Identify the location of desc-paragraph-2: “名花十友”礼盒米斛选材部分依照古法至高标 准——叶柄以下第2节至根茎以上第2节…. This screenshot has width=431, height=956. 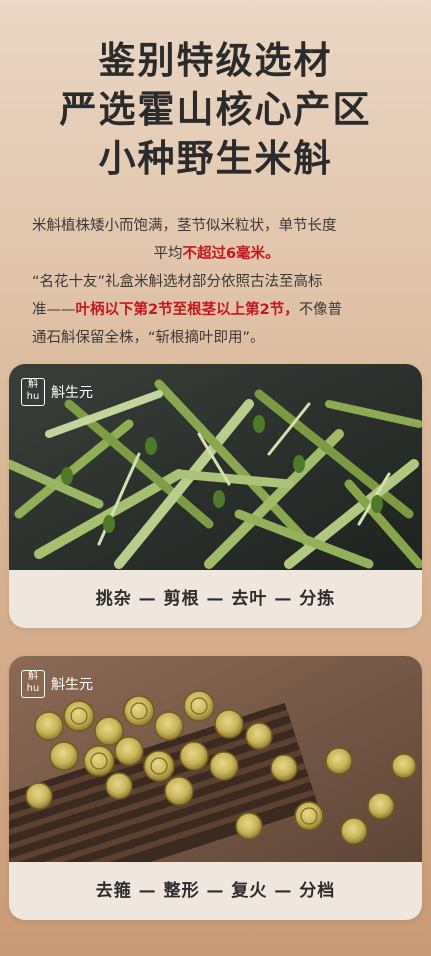
(216, 310).